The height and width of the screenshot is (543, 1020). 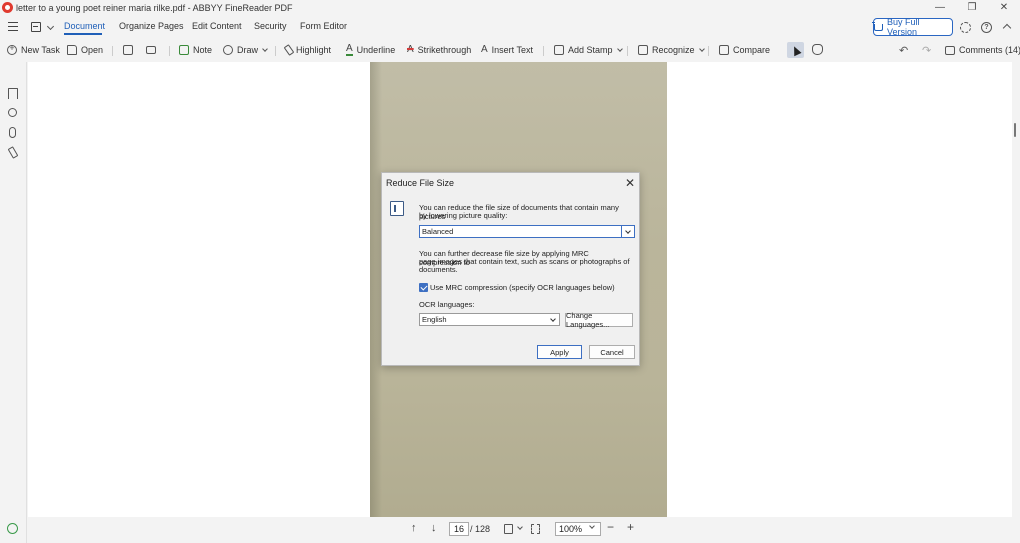 I want to click on comments-label: Comments (14), so click(x=989, y=50).